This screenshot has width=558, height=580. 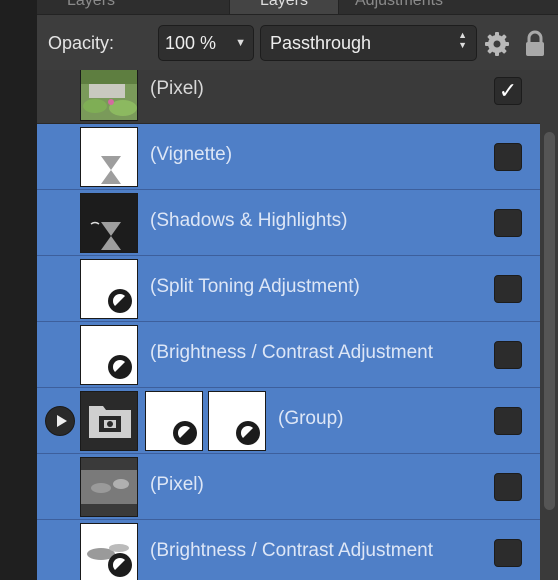 I want to click on lock-icon, so click(x=535, y=44).